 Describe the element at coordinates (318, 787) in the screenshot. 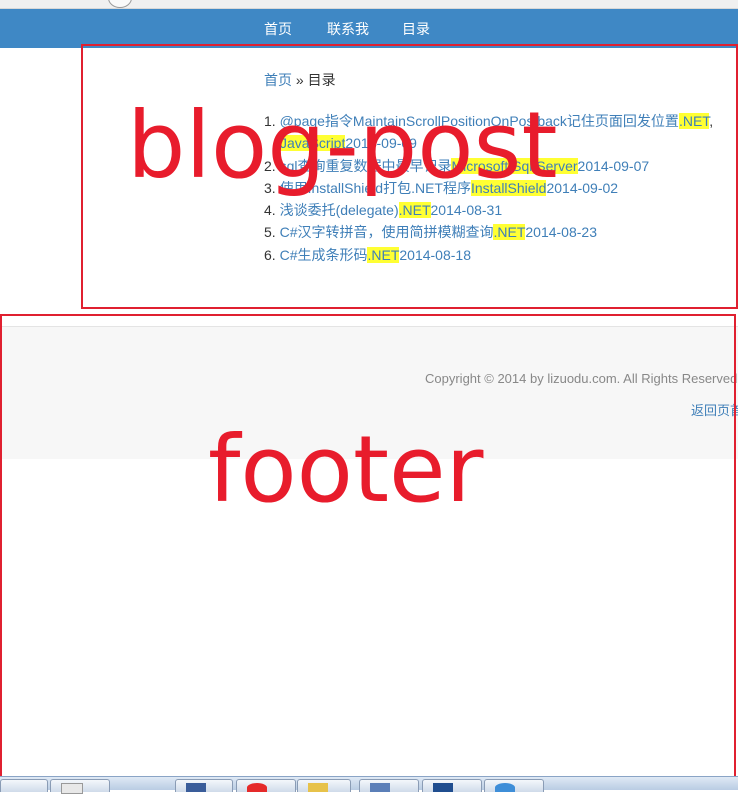

I see `folder-icon` at that location.